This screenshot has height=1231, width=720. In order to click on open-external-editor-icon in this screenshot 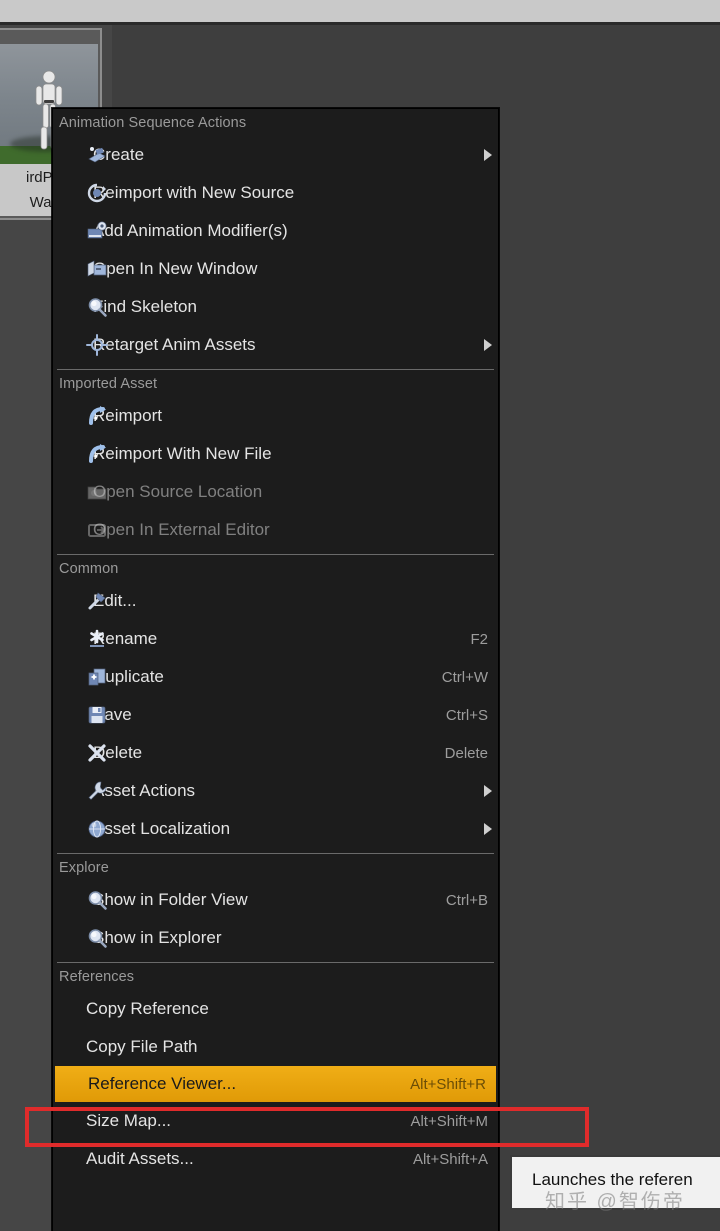, I will do `click(97, 530)`.